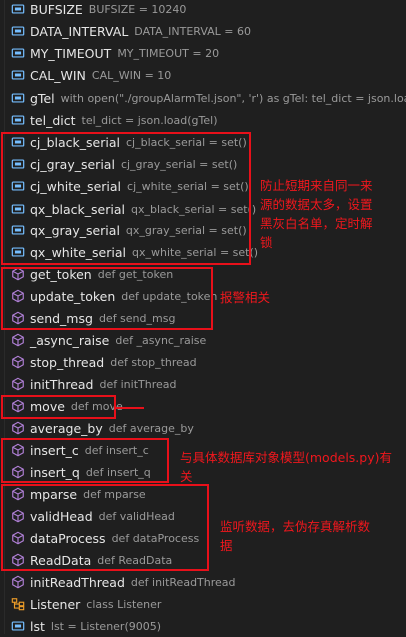 This screenshot has height=637, width=406. I want to click on outline-item: CAL_WIN CAL_WIN = 10, so click(203, 75).